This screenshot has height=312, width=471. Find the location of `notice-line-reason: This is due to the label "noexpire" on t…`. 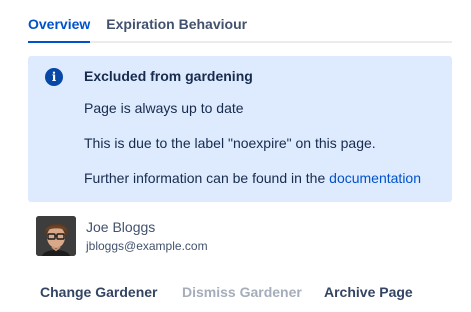

notice-line-reason: This is due to the label "noexpire" on t… is located at coordinates (230, 143).